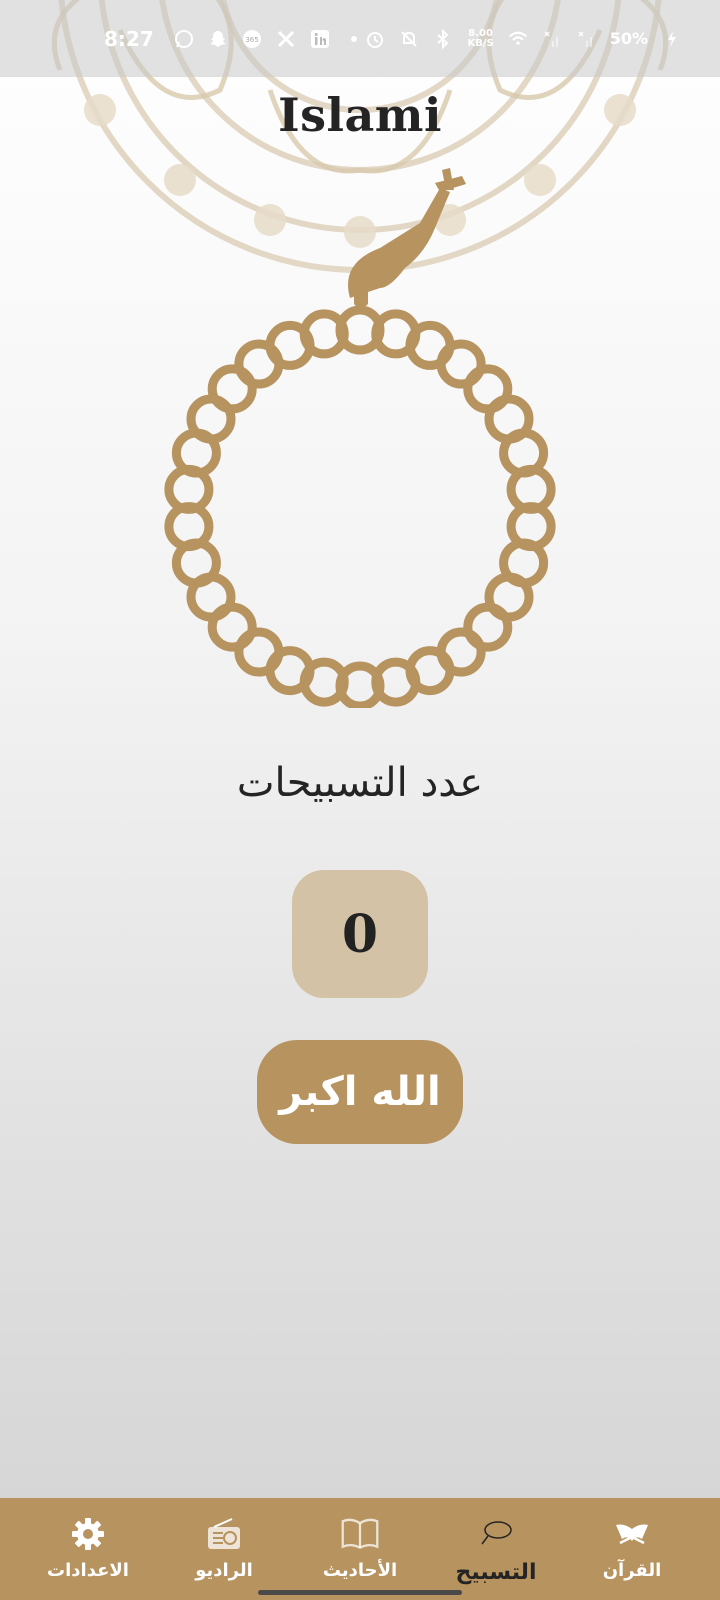 The width and height of the screenshot is (720, 1600). What do you see at coordinates (672, 39) in the screenshot?
I see `charging-icon` at bounding box center [672, 39].